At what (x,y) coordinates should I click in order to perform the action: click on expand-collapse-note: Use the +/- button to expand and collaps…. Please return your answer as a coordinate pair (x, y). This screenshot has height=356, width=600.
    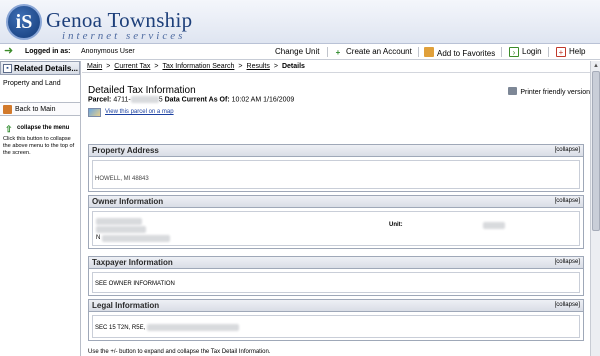
    Looking at the image, I should click on (179, 352).